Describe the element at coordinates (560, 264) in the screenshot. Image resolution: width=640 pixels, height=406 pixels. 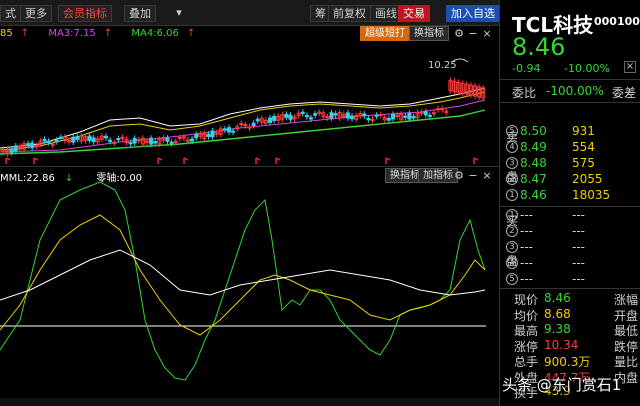
I see `buy-level-row: 4 --- ---` at that location.